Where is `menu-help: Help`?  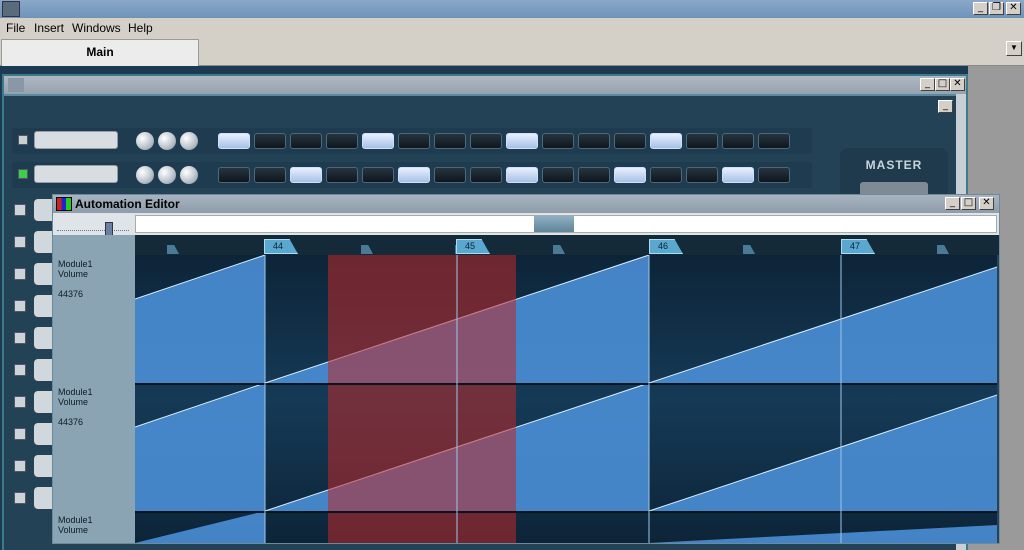 menu-help: Help is located at coordinates (140, 28).